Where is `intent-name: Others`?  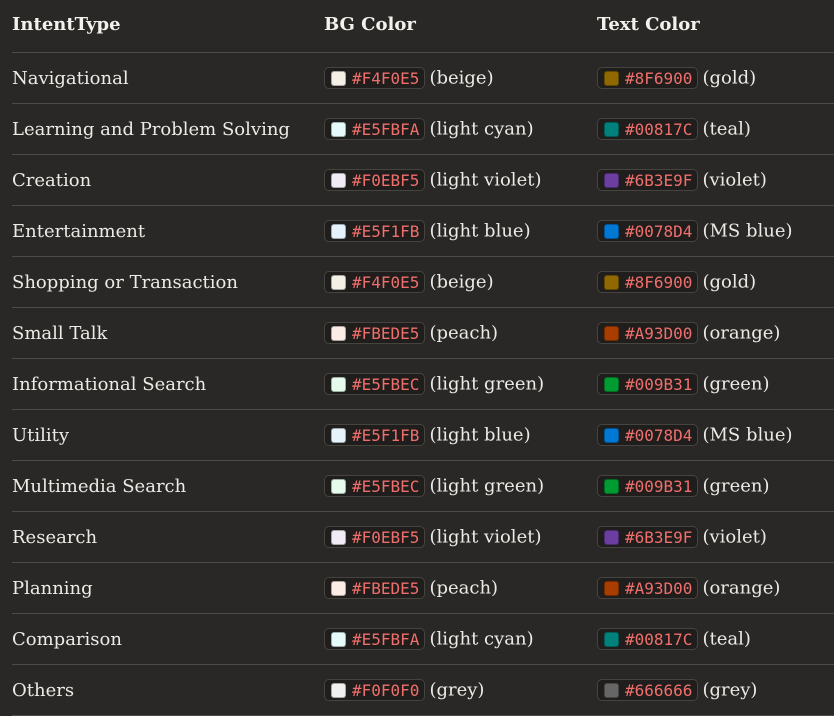 intent-name: Others is located at coordinates (43, 690).